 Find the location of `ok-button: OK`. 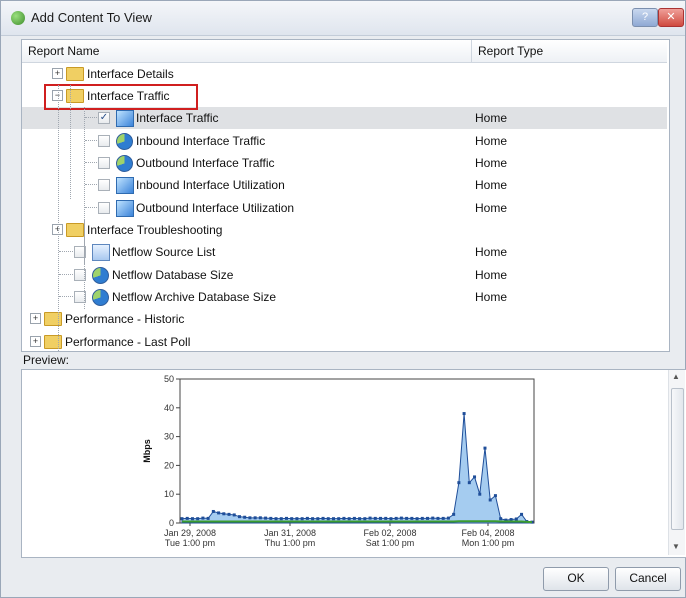

ok-button: OK is located at coordinates (576, 579).